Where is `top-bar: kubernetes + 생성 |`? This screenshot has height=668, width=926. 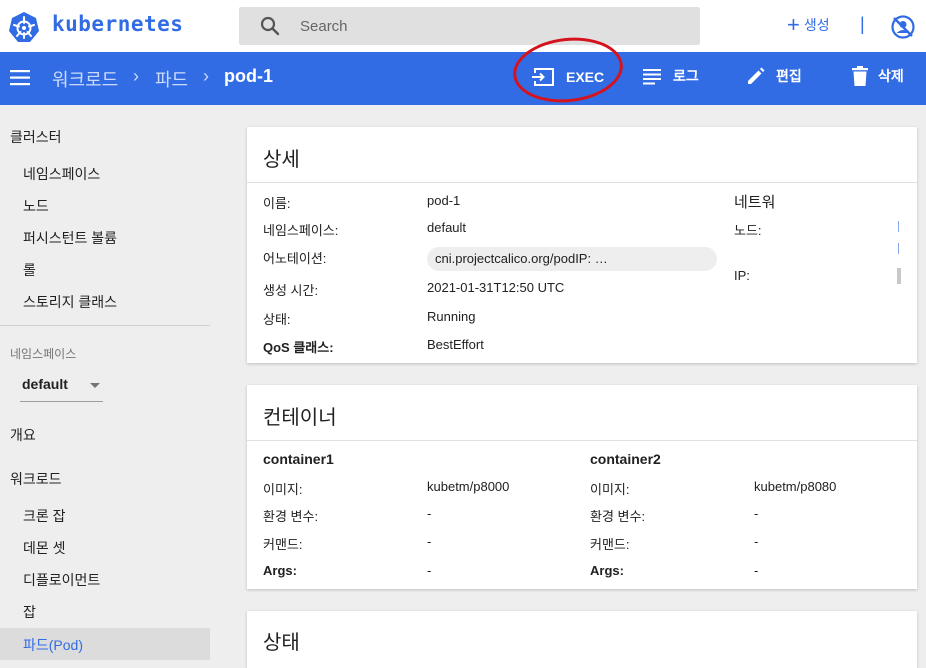
top-bar: kubernetes + 생성 | is located at coordinates (463, 26).